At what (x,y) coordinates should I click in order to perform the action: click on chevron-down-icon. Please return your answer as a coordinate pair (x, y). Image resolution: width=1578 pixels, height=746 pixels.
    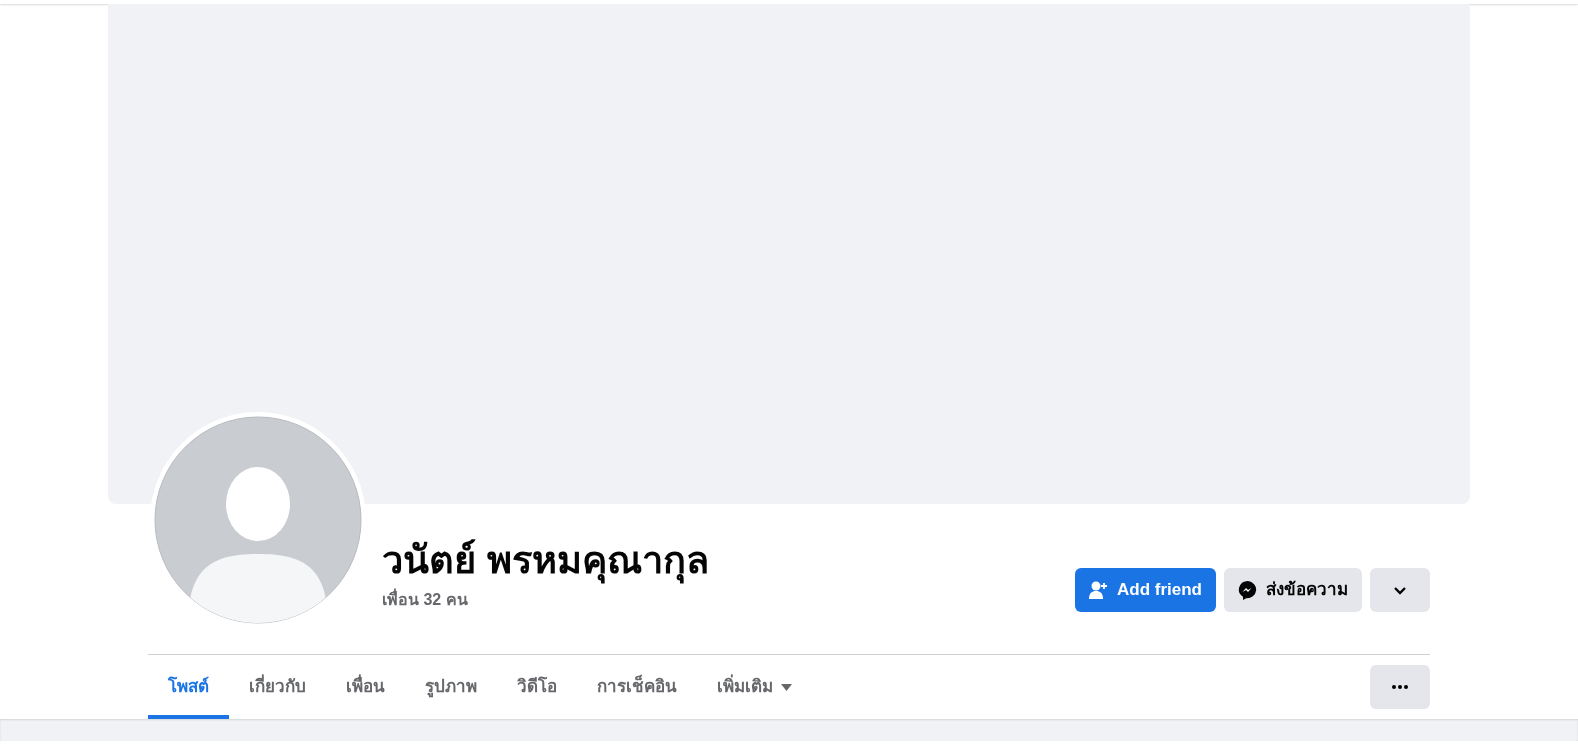
    Looking at the image, I should click on (1400, 590).